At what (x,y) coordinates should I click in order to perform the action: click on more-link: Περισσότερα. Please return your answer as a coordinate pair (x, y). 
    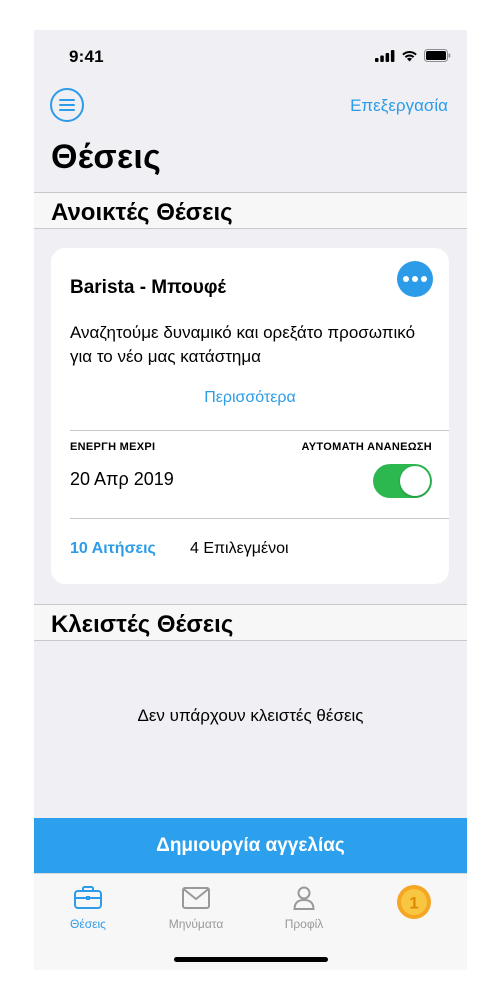
    Looking at the image, I should click on (250, 398).